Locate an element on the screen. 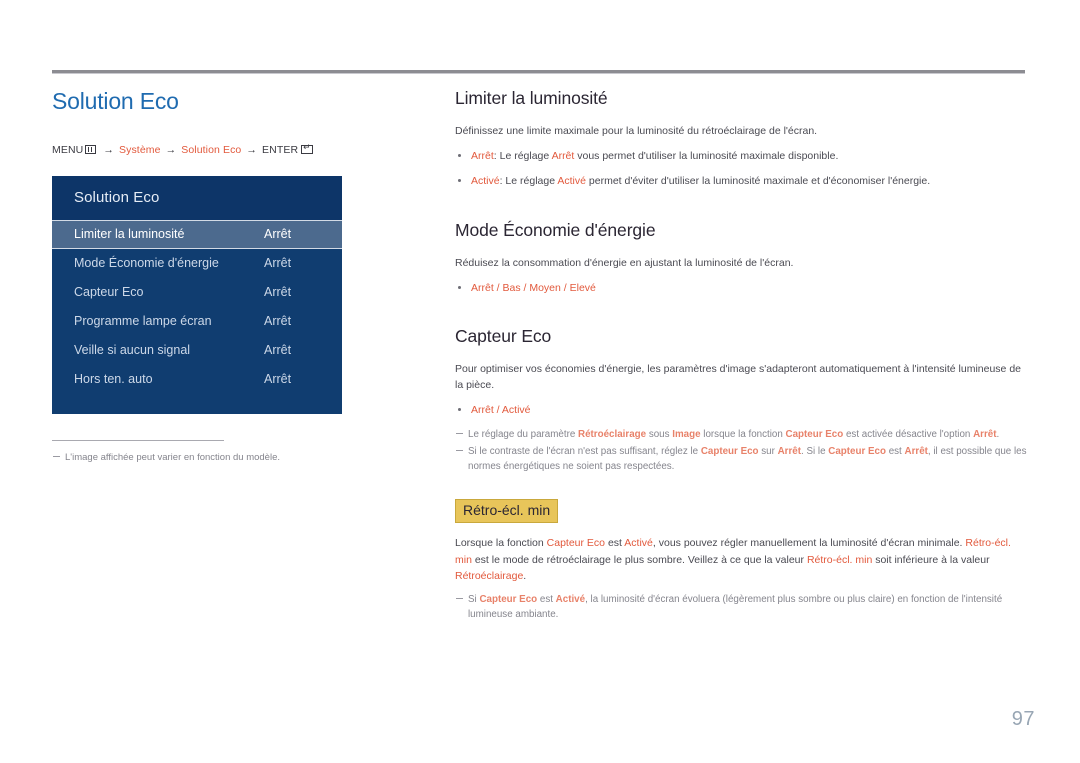 The width and height of the screenshot is (1080, 763). breadcrumb: MENU → Système → Solution Eco → ENTER is located at coordinates (232, 150).